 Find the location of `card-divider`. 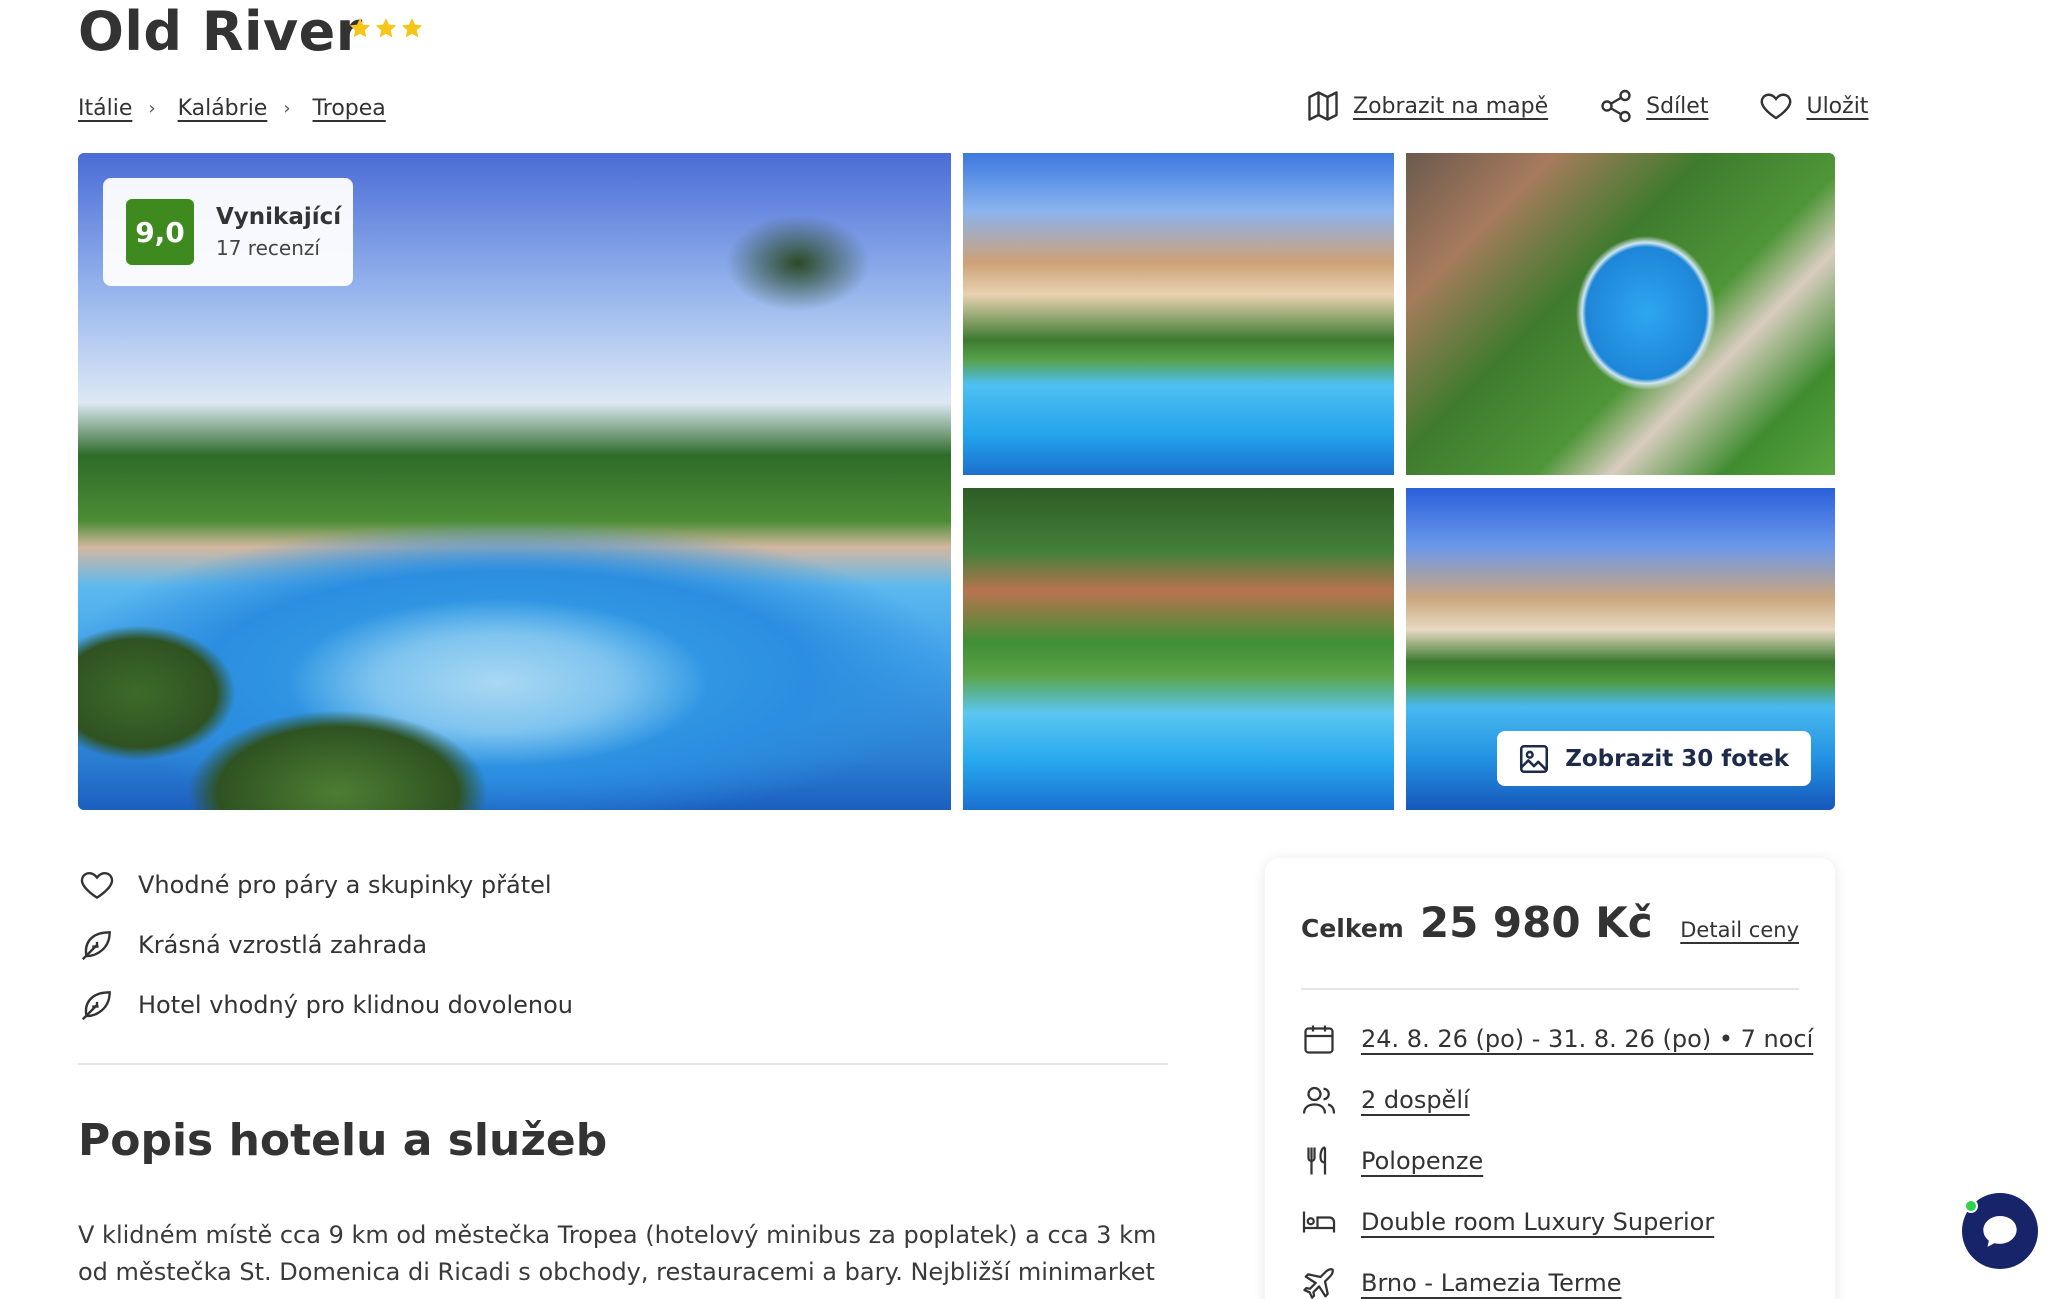

card-divider is located at coordinates (1550, 989).